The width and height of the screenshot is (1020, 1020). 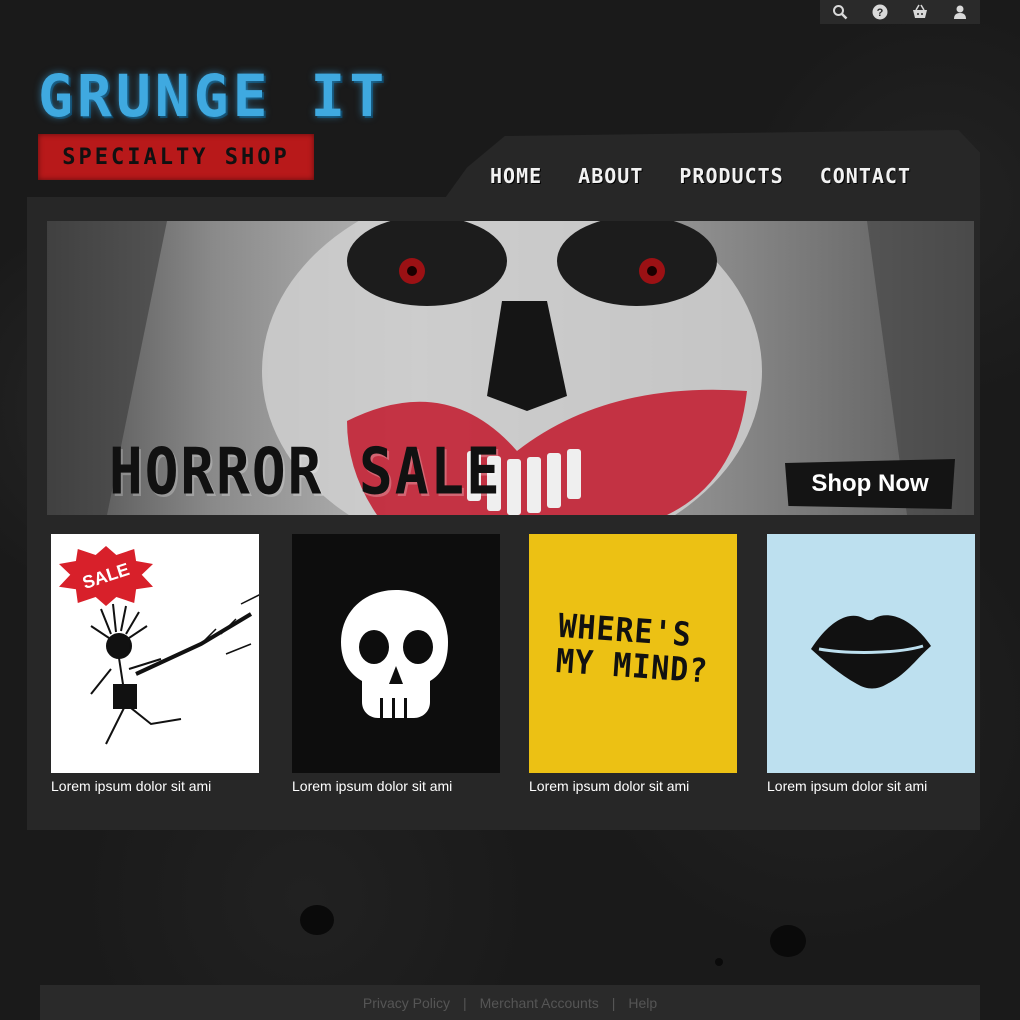 I want to click on wheres-my-mind-art: WHERE'S MY MIND?, so click(x=632, y=649).